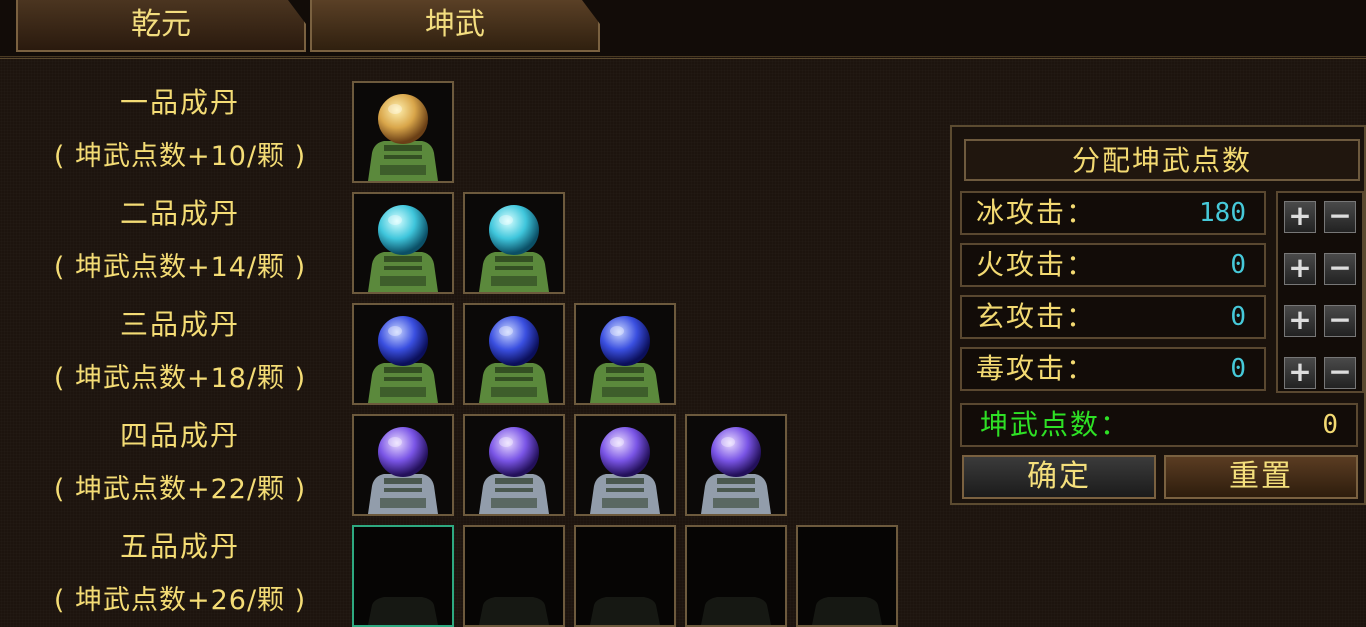  I want to click on tab-kunwu: 坤武, so click(455, 26).